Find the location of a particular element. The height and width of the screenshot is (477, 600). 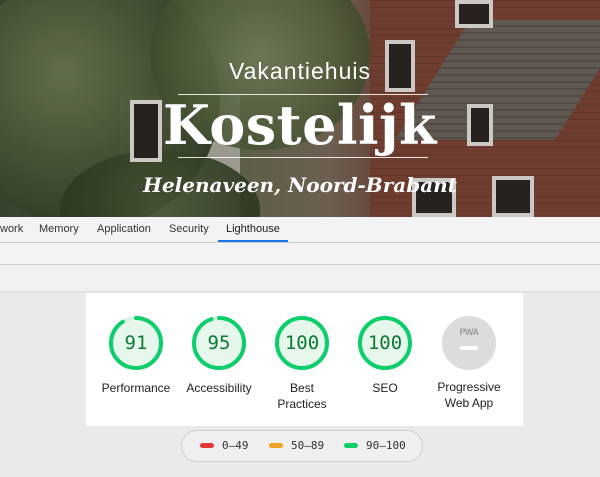

category-best-practices: 100 Best Practices is located at coordinates (302, 363).